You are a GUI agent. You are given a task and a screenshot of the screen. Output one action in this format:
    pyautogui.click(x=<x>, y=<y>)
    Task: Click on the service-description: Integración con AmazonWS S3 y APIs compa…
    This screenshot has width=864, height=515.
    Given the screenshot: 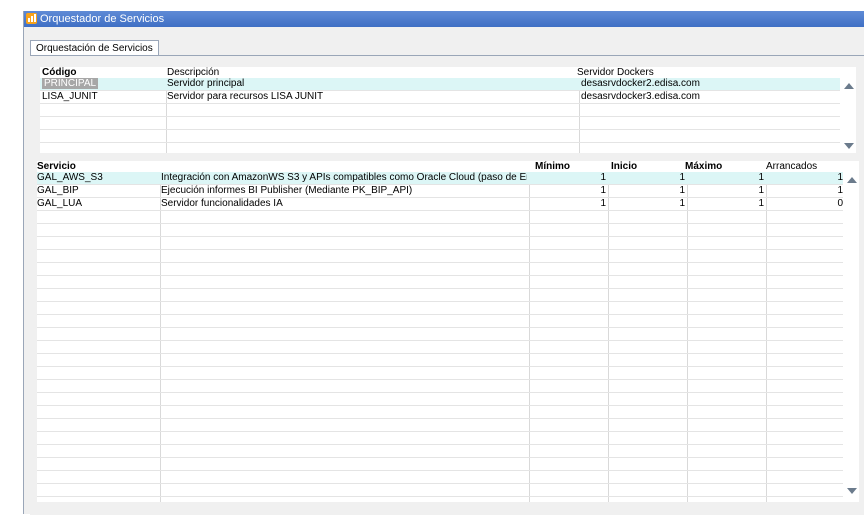 What is the action you would take?
    pyautogui.click(x=344, y=177)
    